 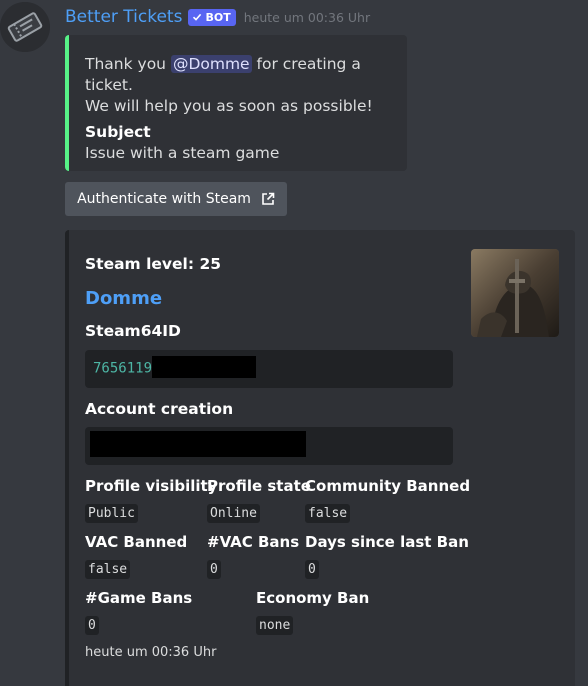 I want to click on subject-label: Subject, so click(x=118, y=132).